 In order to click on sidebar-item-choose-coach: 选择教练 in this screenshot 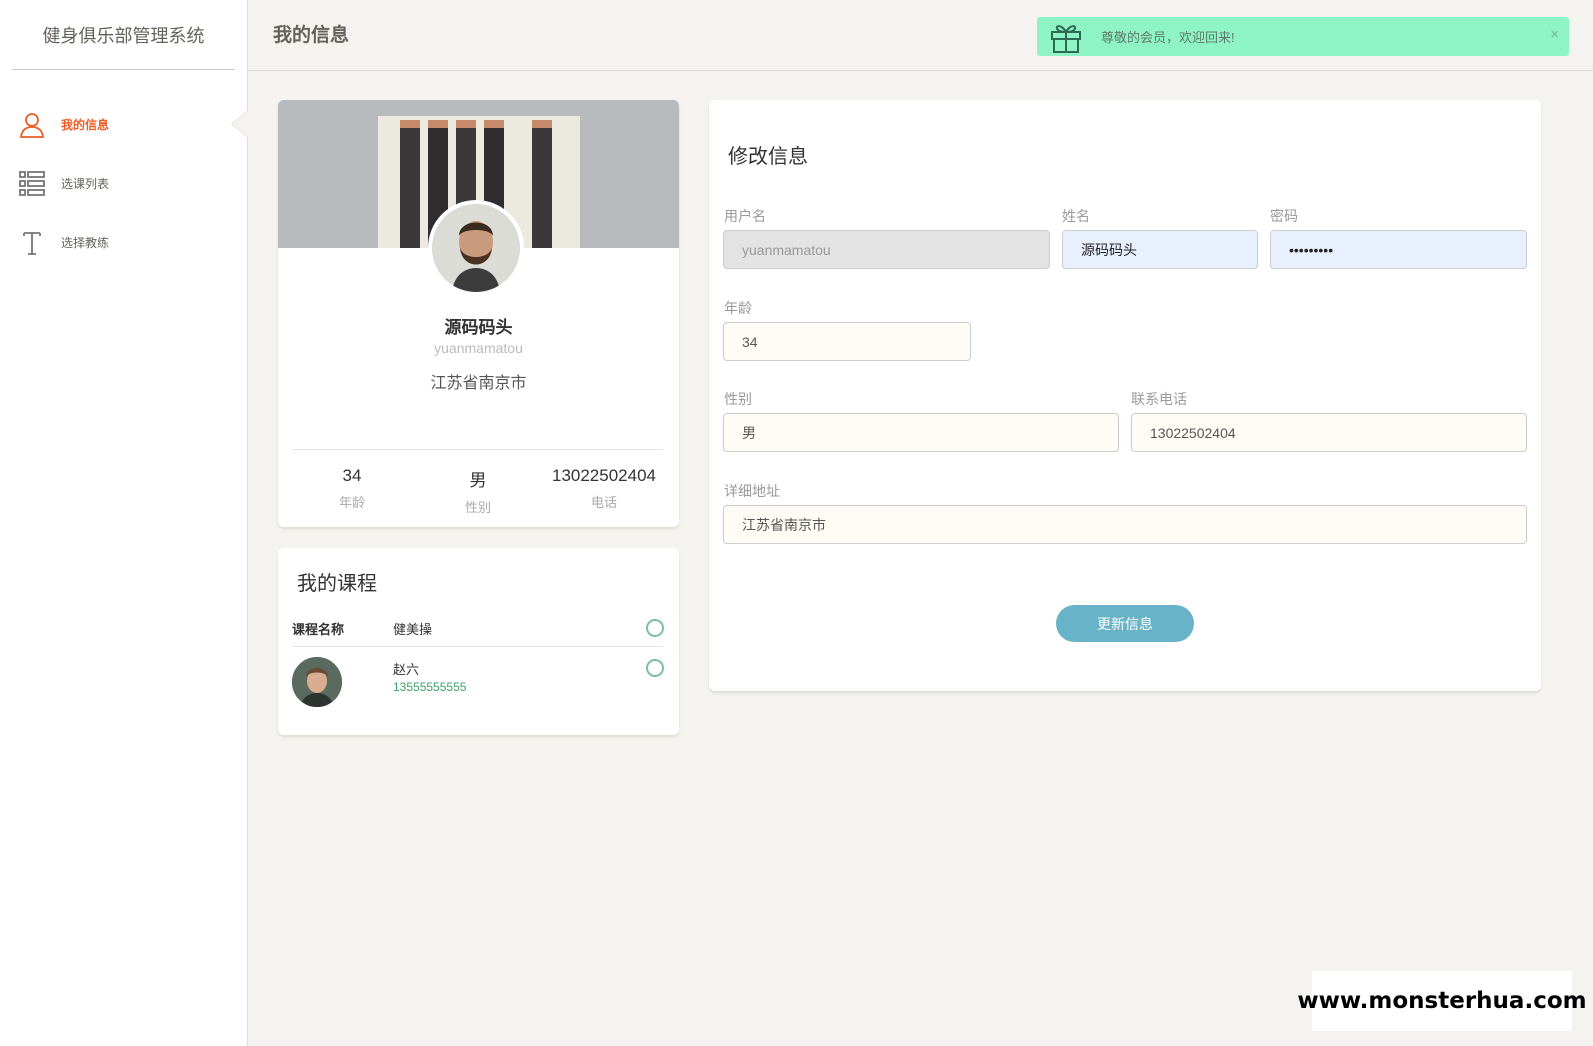, I will do `click(123, 242)`.